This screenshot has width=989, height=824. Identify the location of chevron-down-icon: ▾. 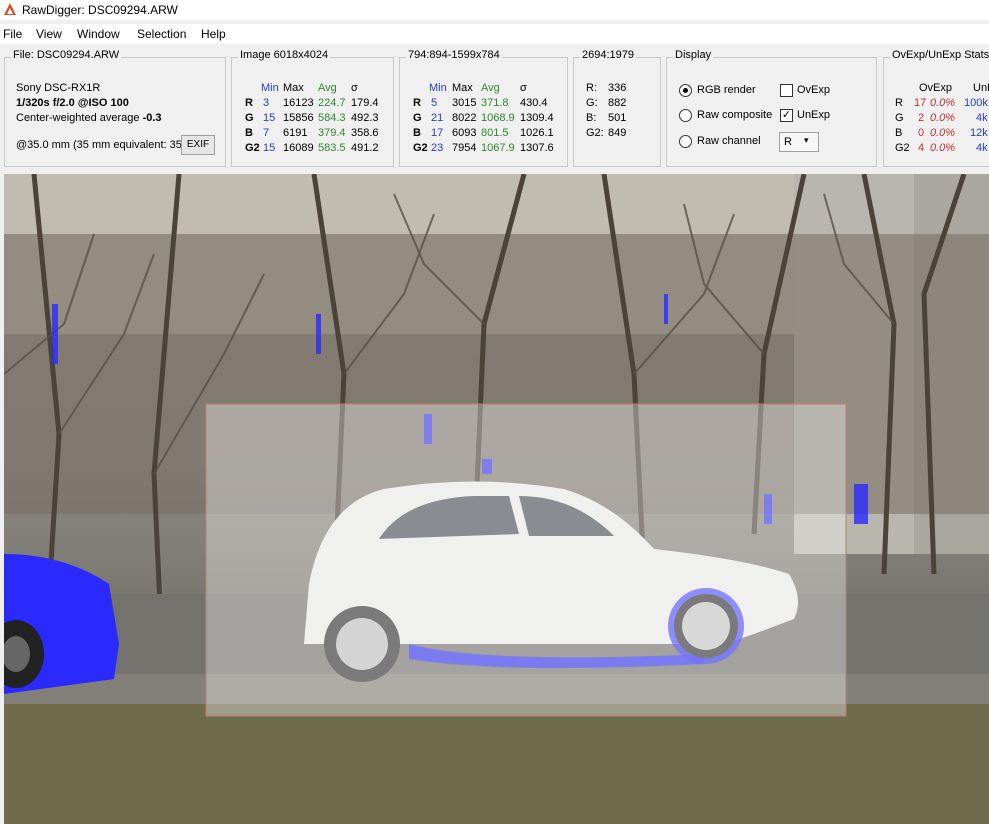
(806, 140).